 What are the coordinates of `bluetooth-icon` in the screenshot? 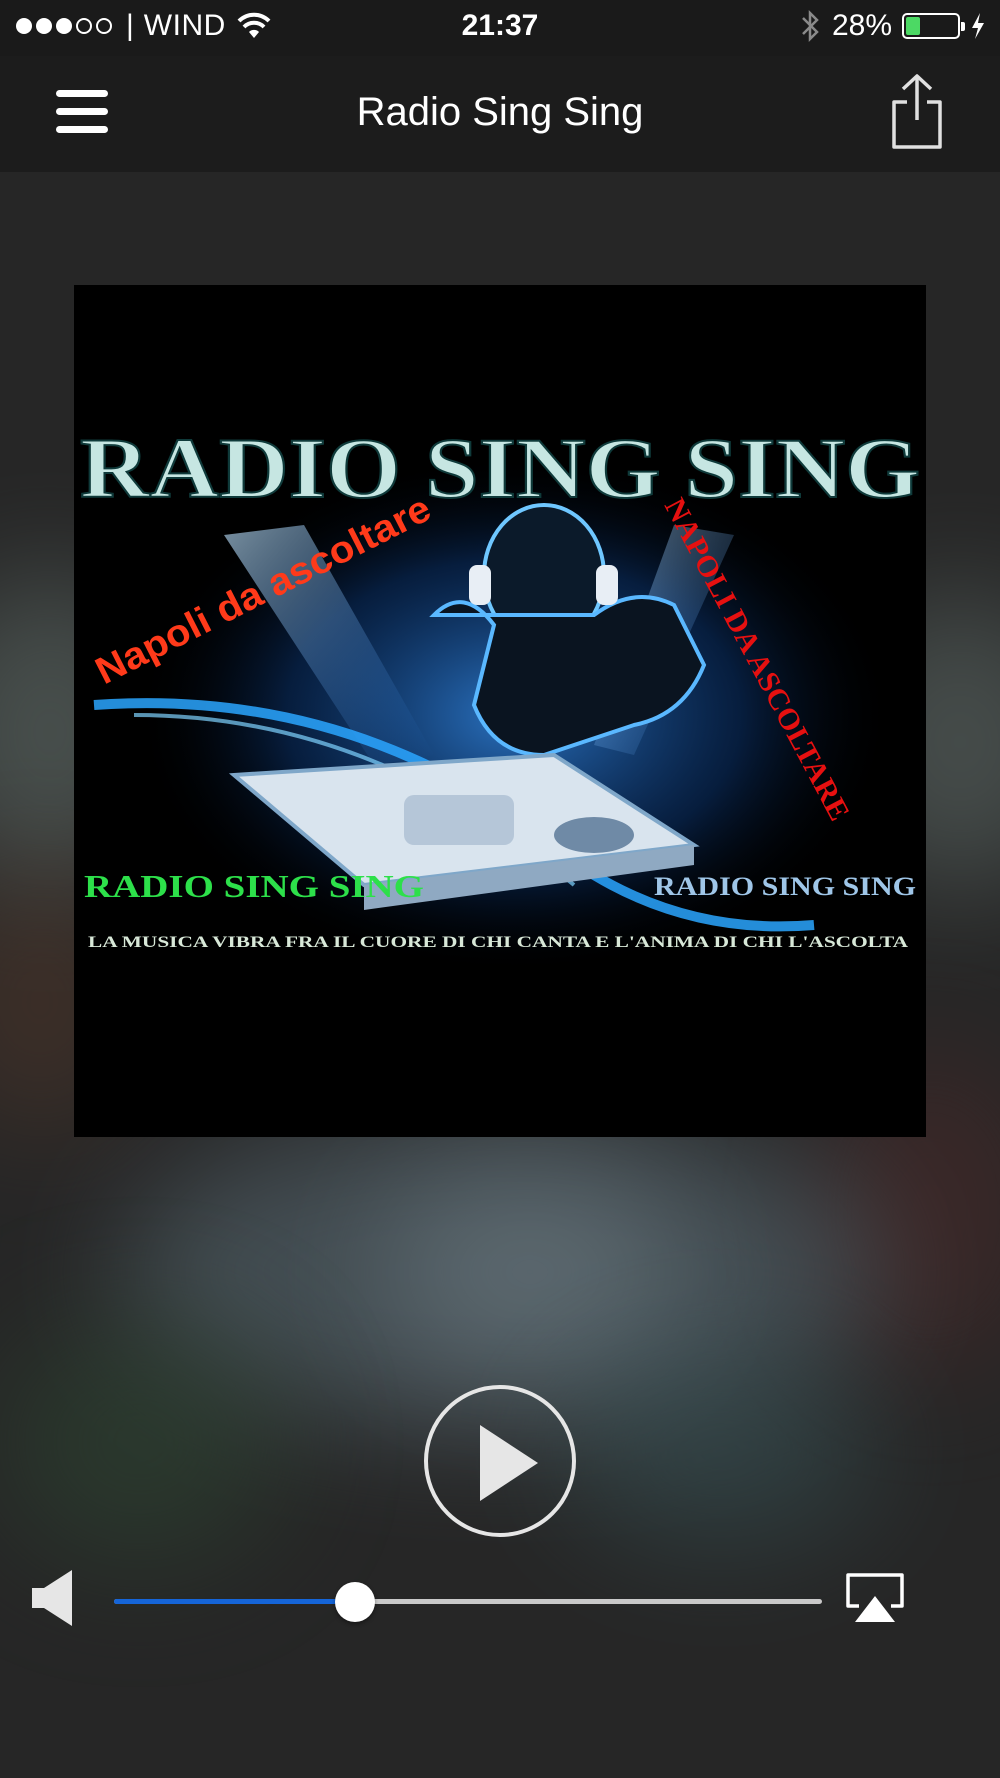 It's located at (810, 26).